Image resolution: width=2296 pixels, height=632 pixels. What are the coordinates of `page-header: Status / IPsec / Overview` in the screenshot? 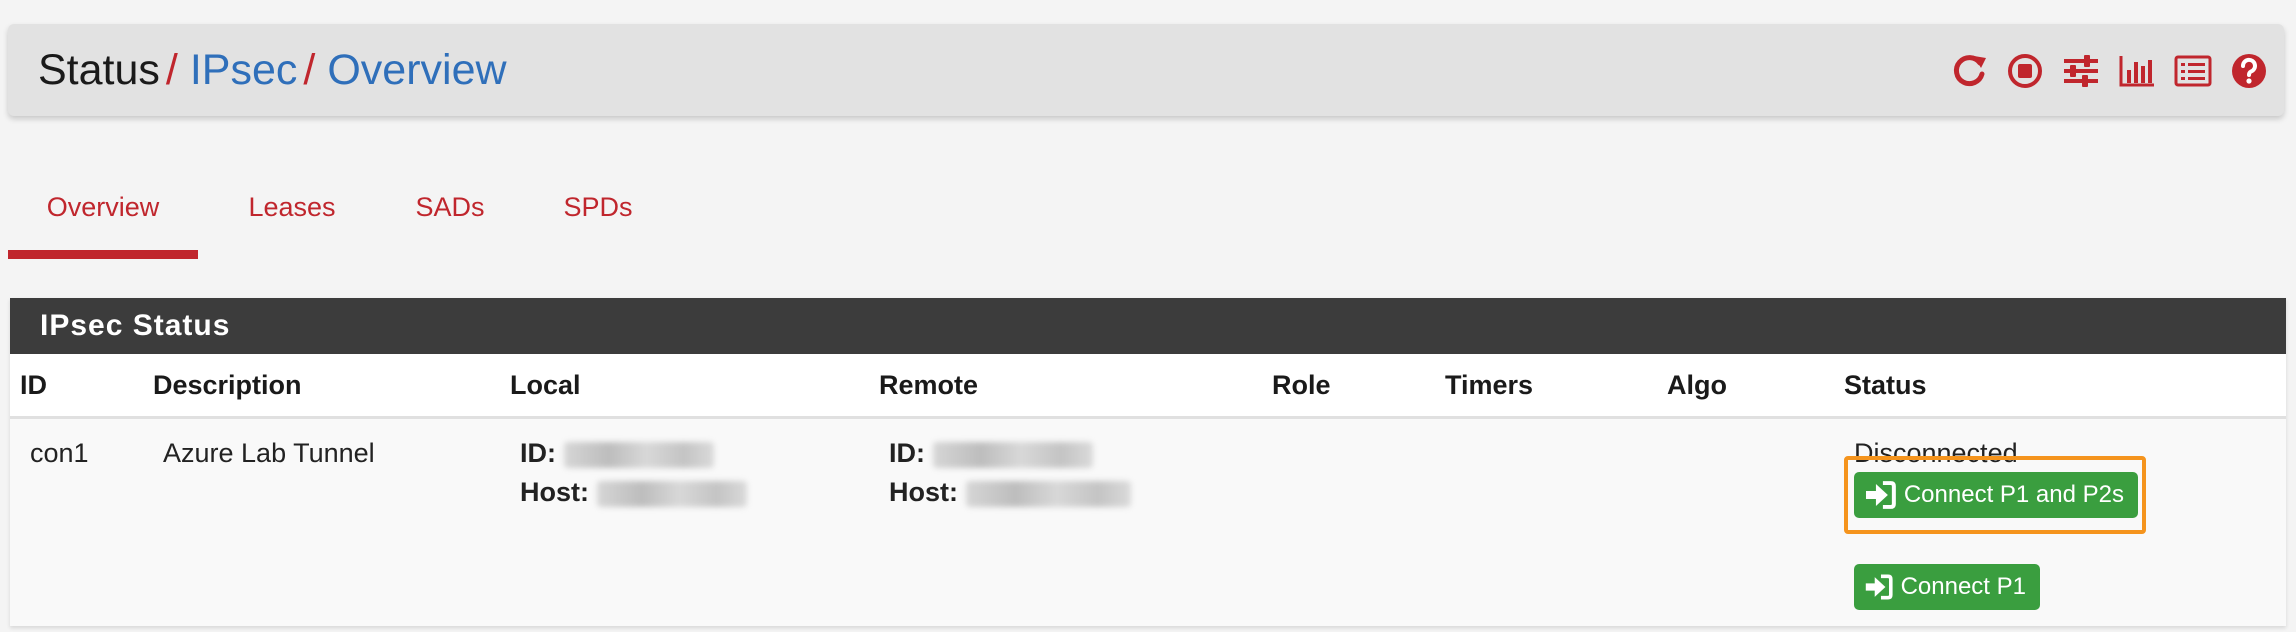 It's located at (1146, 70).